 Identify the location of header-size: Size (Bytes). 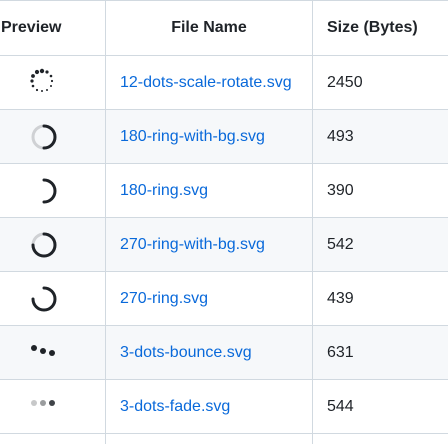
(380, 28).